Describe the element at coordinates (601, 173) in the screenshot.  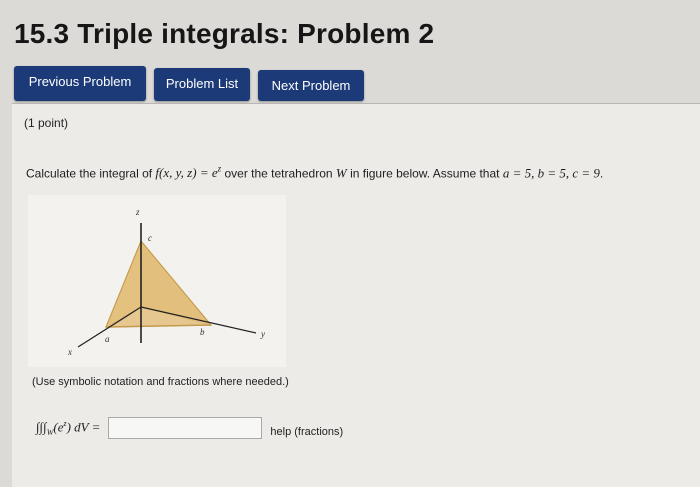
I see `statement-period: .` at that location.